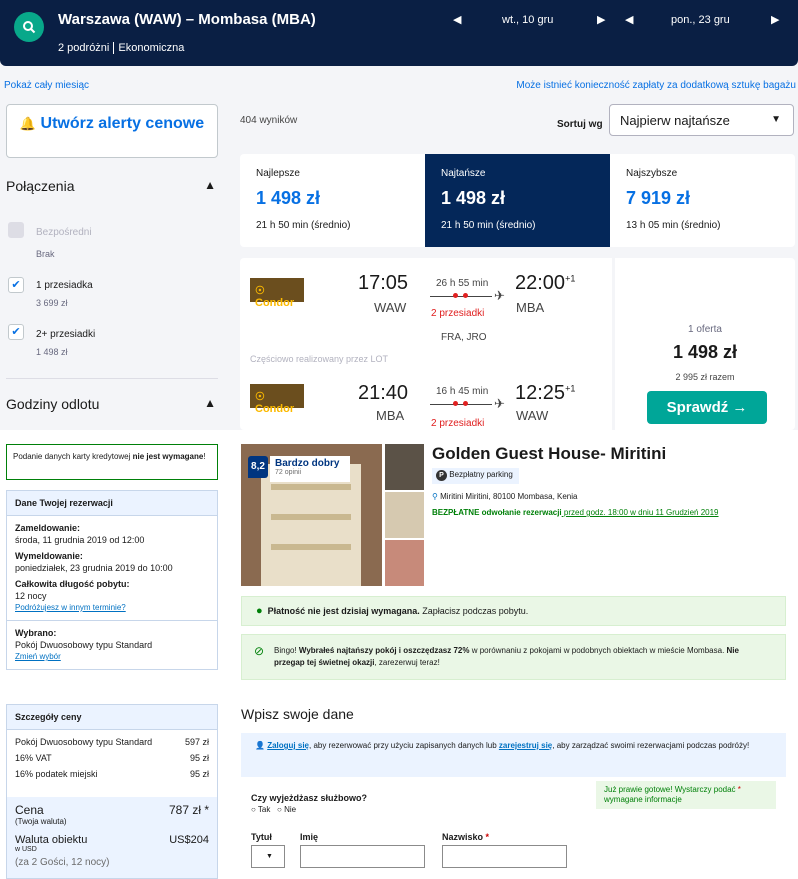 The image size is (798, 879). What do you see at coordinates (390, 307) in the screenshot?
I see `outbound-depart-airport: WAW` at bounding box center [390, 307].